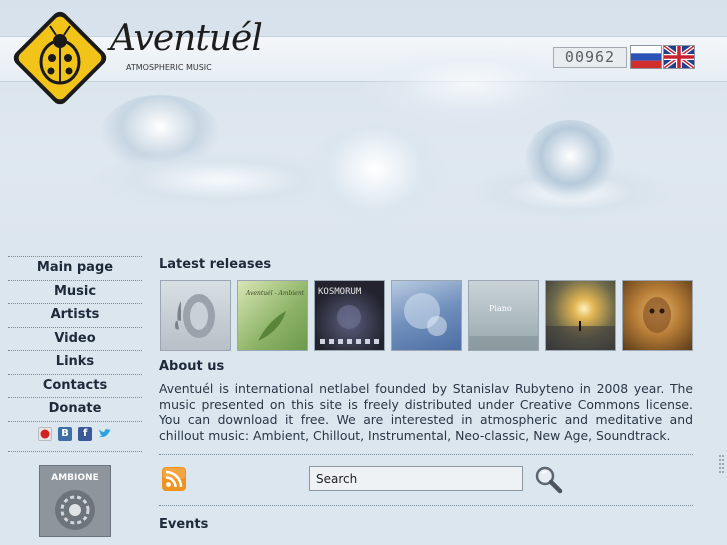 The image size is (727, 545). Describe the element at coordinates (503, 315) in the screenshot. I see `cover-piano: Piano` at that location.